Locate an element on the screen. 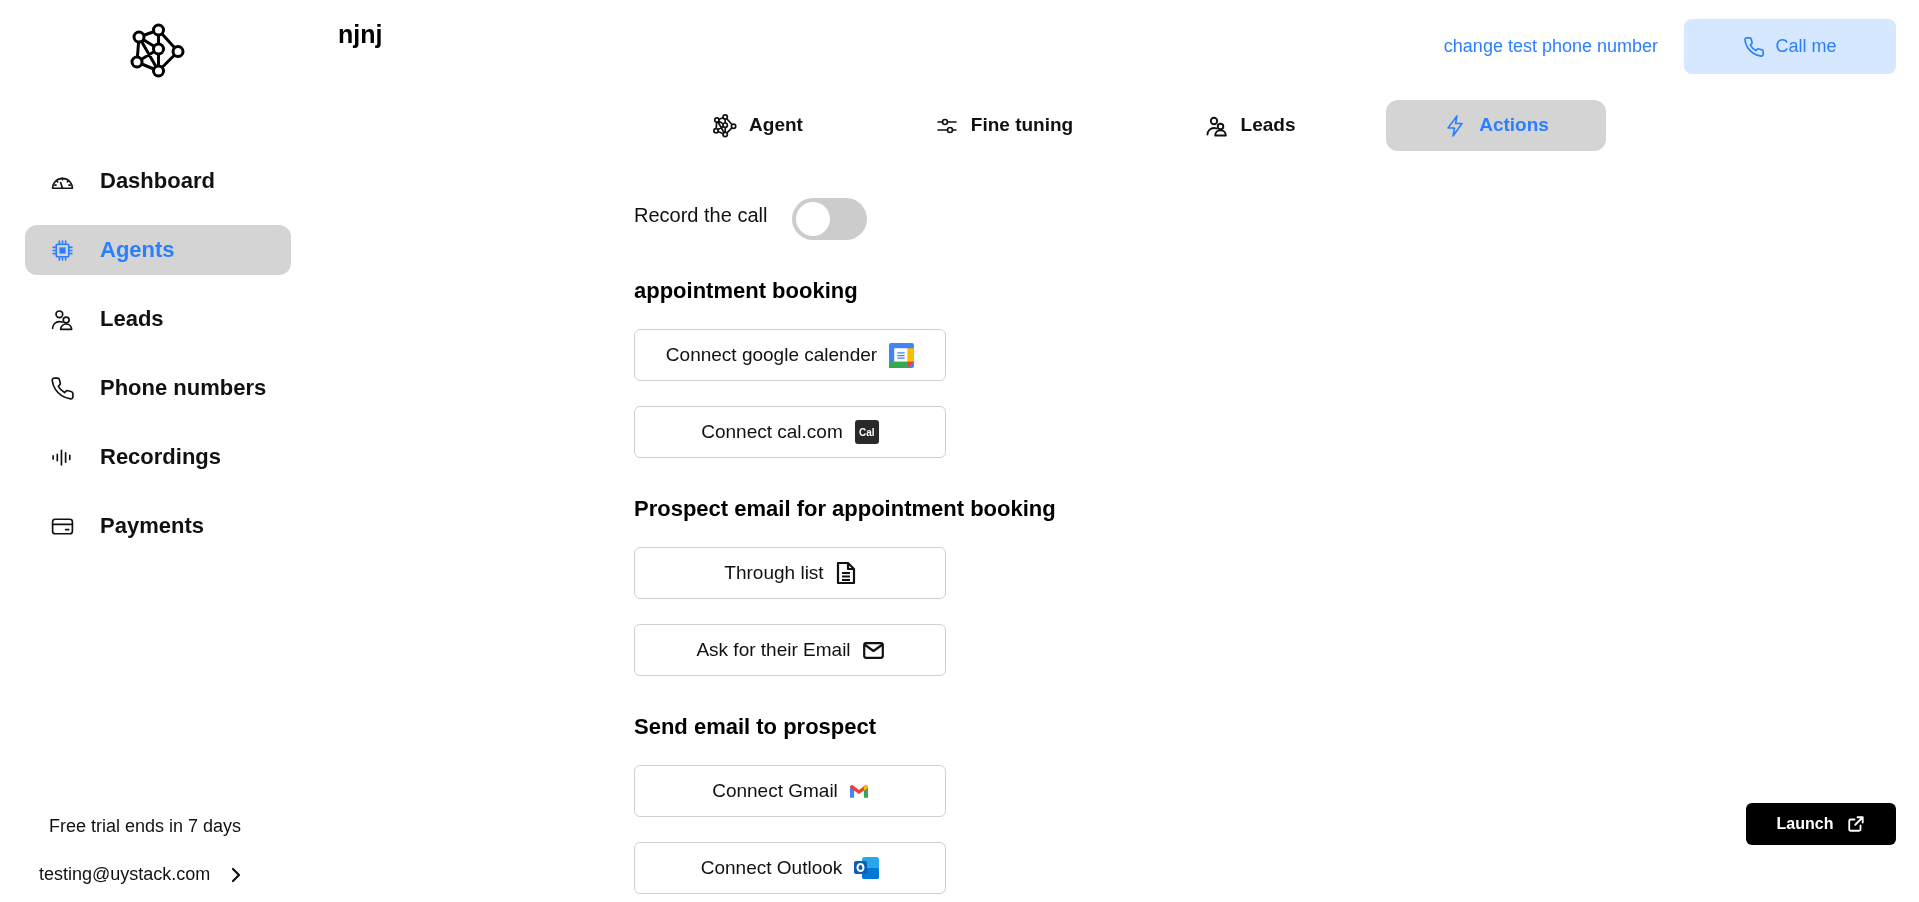  account-button: testing@uystack.com is located at coordinates (140, 874).